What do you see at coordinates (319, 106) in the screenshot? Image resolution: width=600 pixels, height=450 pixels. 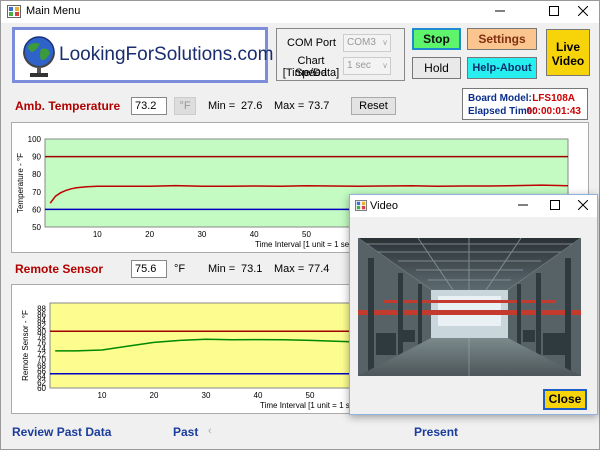 I see `amb-max-value: 73.7` at bounding box center [319, 106].